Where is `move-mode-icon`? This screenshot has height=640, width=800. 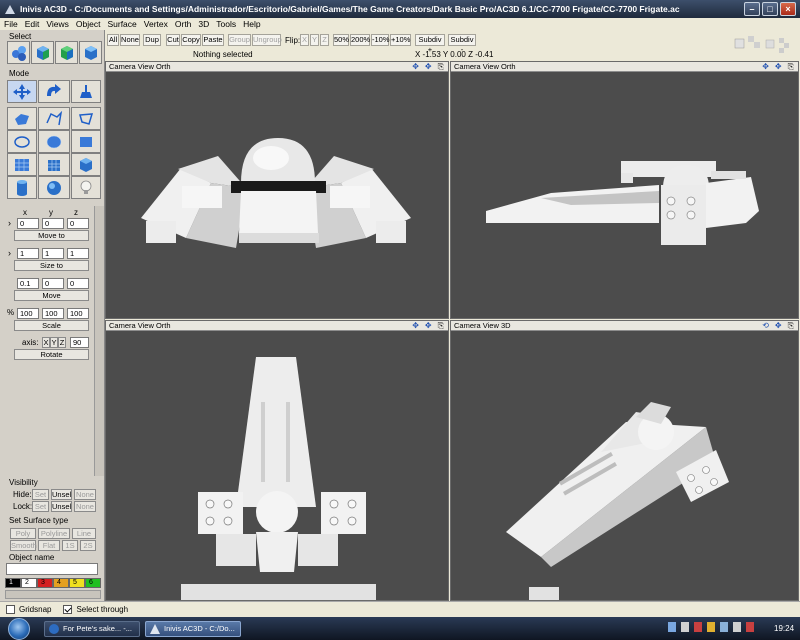
move-mode-icon is located at coordinates (22, 91).